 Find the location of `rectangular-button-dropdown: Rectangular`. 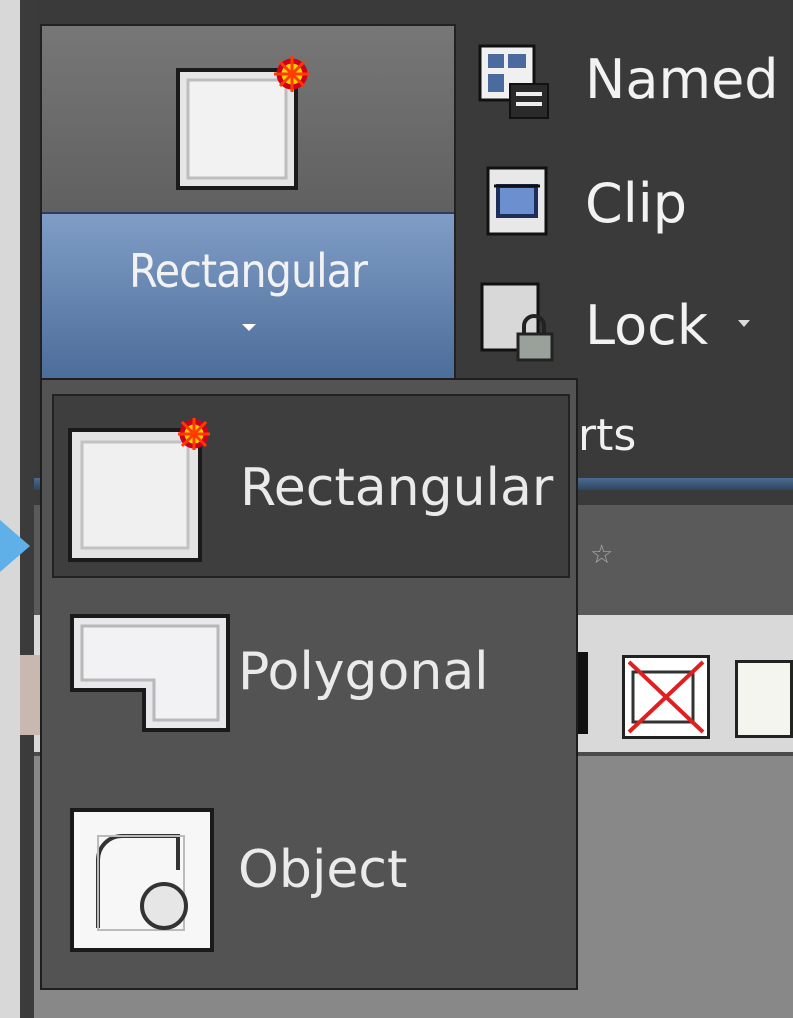

rectangular-button-dropdown: Rectangular is located at coordinates (248, 298).